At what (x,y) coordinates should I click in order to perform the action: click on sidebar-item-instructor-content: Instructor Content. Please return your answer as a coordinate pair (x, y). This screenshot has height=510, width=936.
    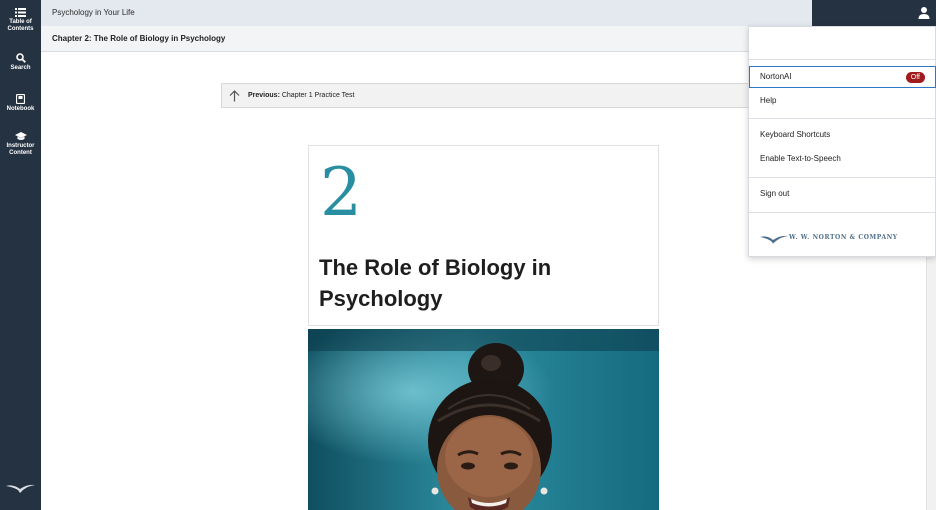
    Looking at the image, I should click on (20, 144).